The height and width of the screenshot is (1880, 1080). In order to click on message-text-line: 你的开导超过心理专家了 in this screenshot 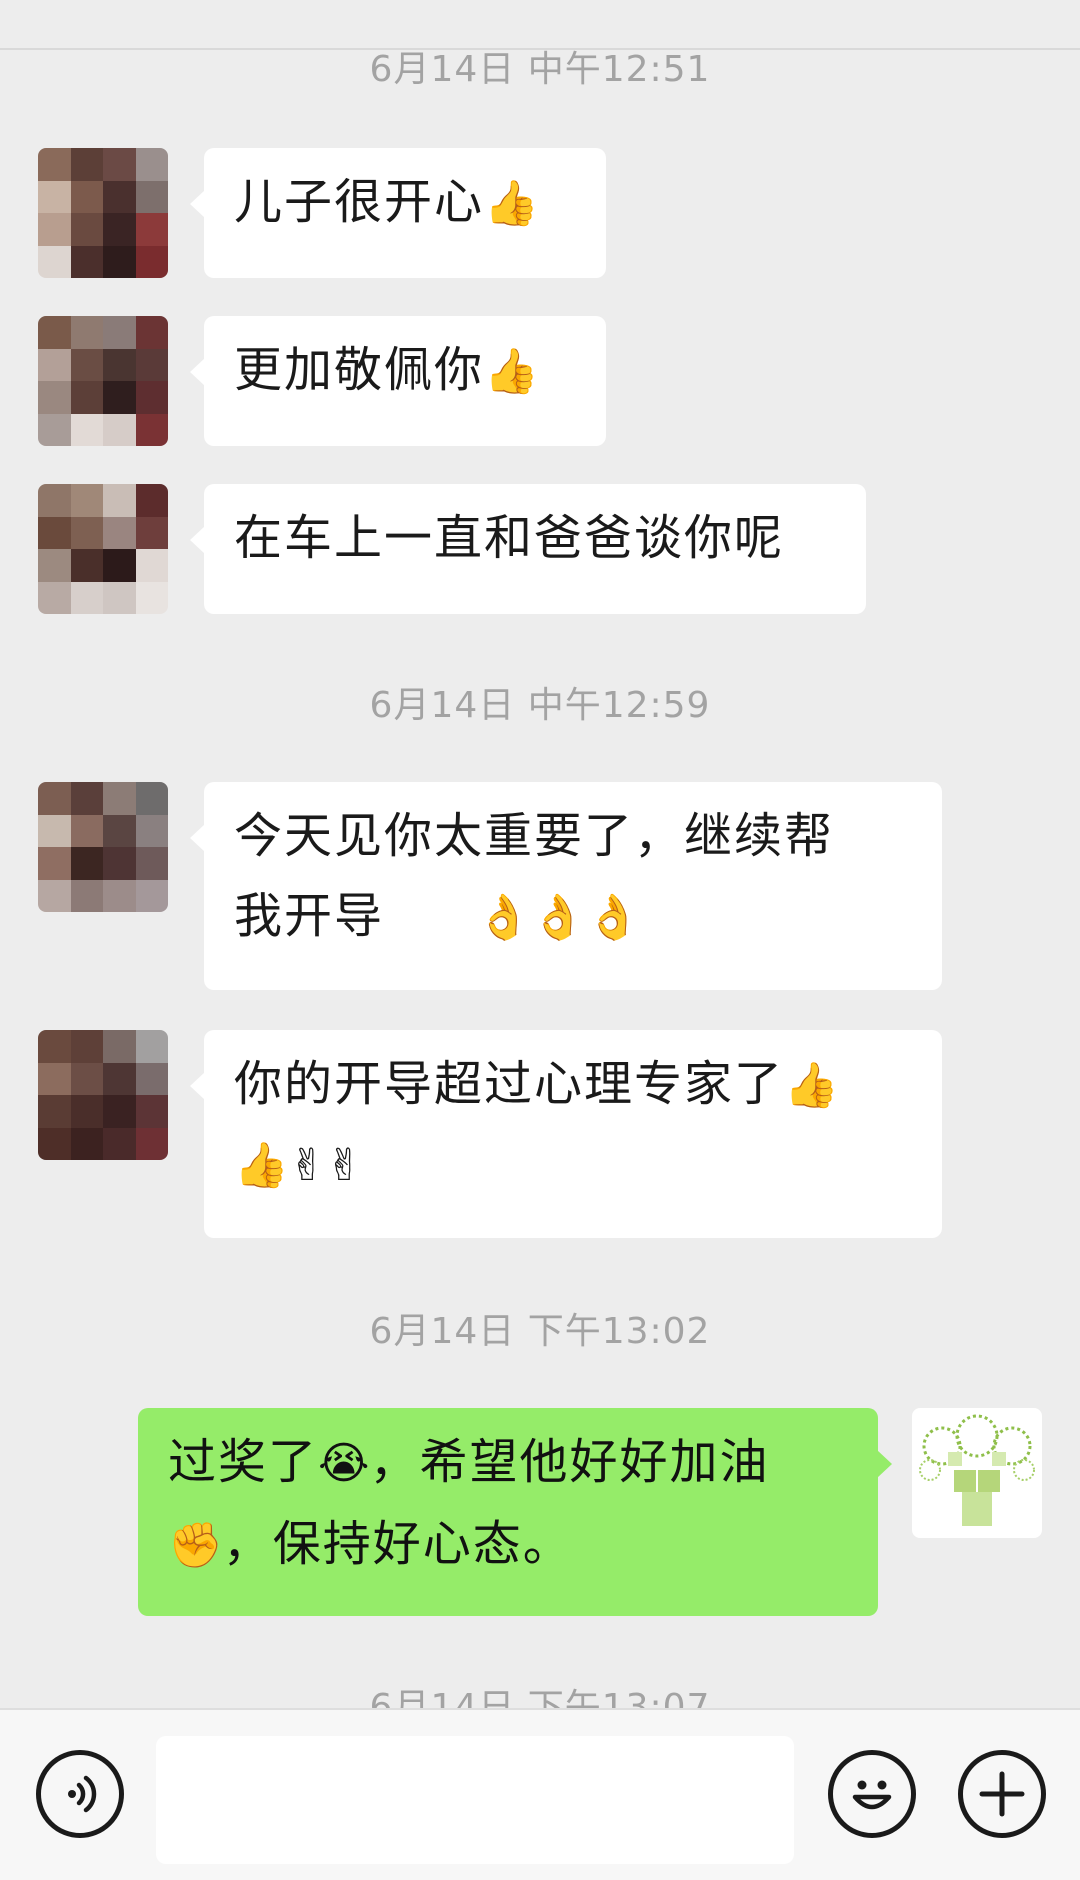, I will do `click(509, 1084)`.